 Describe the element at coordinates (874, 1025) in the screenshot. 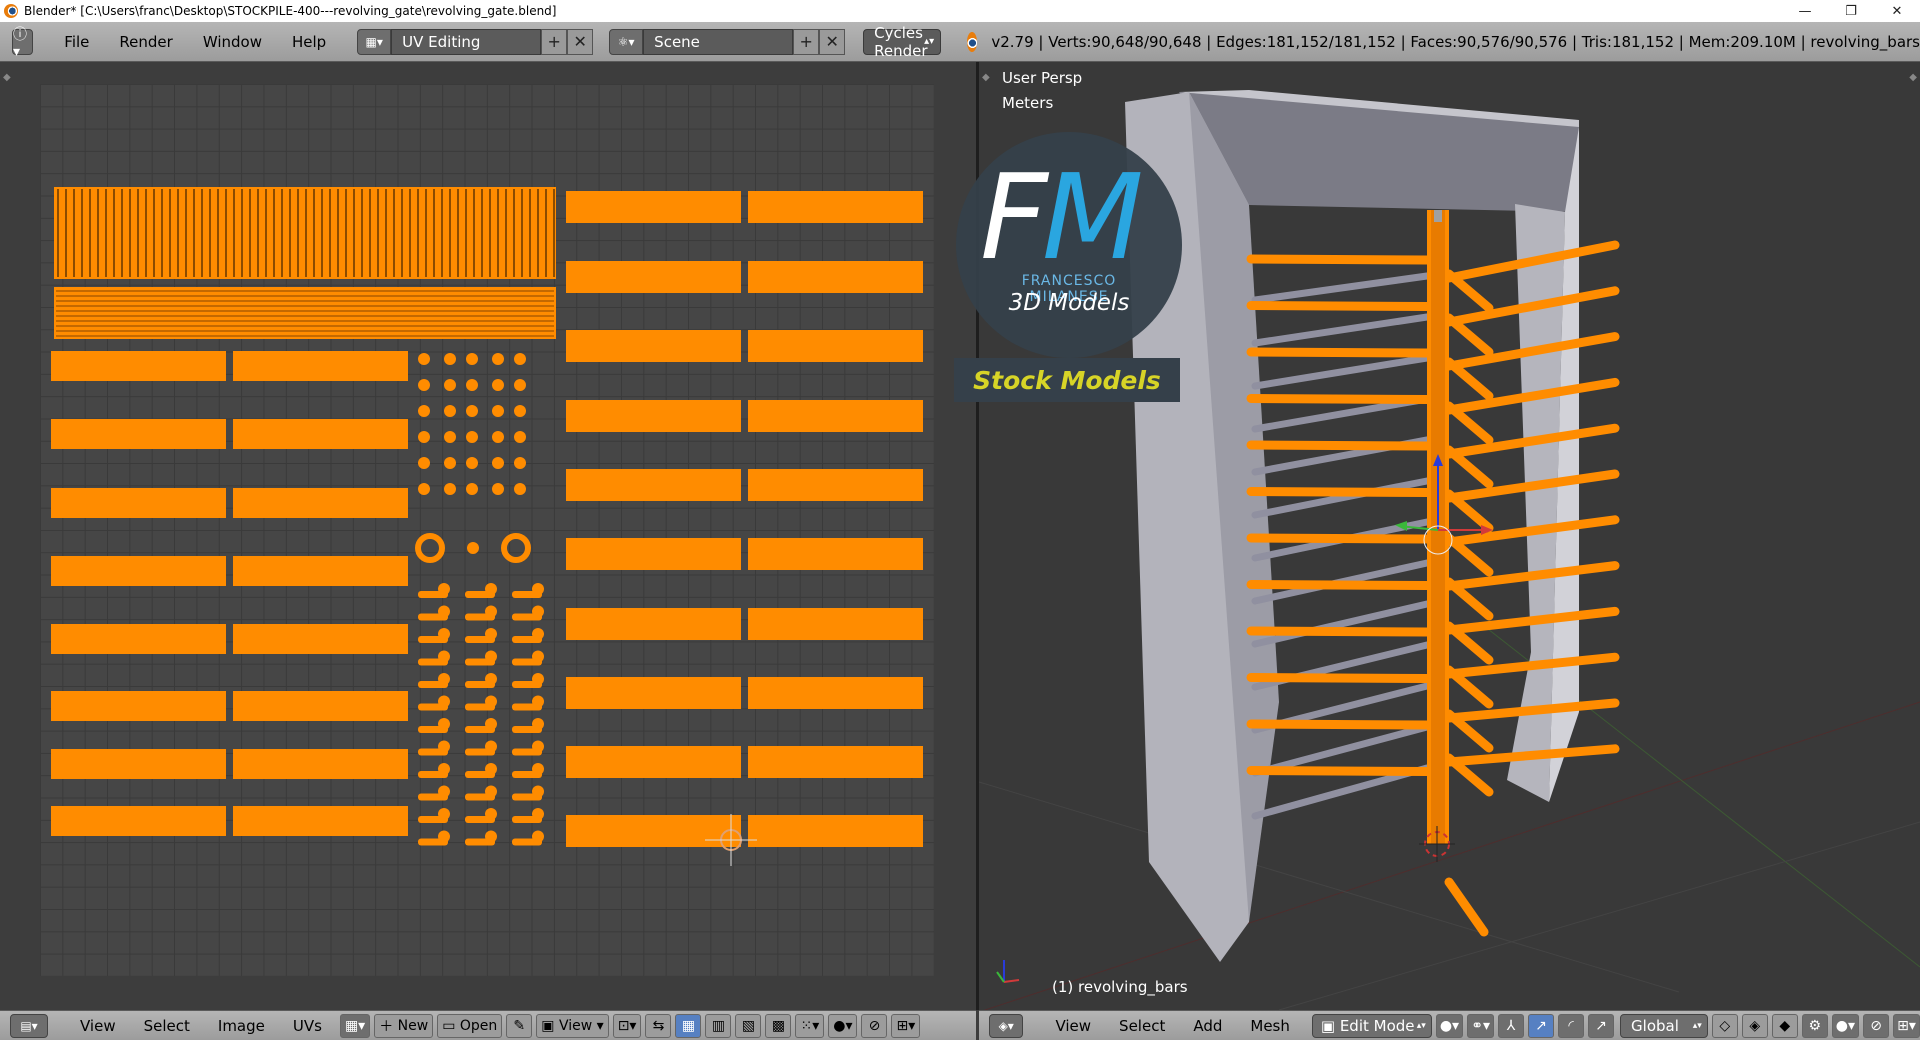

I see `snap-button: ⊘` at that location.